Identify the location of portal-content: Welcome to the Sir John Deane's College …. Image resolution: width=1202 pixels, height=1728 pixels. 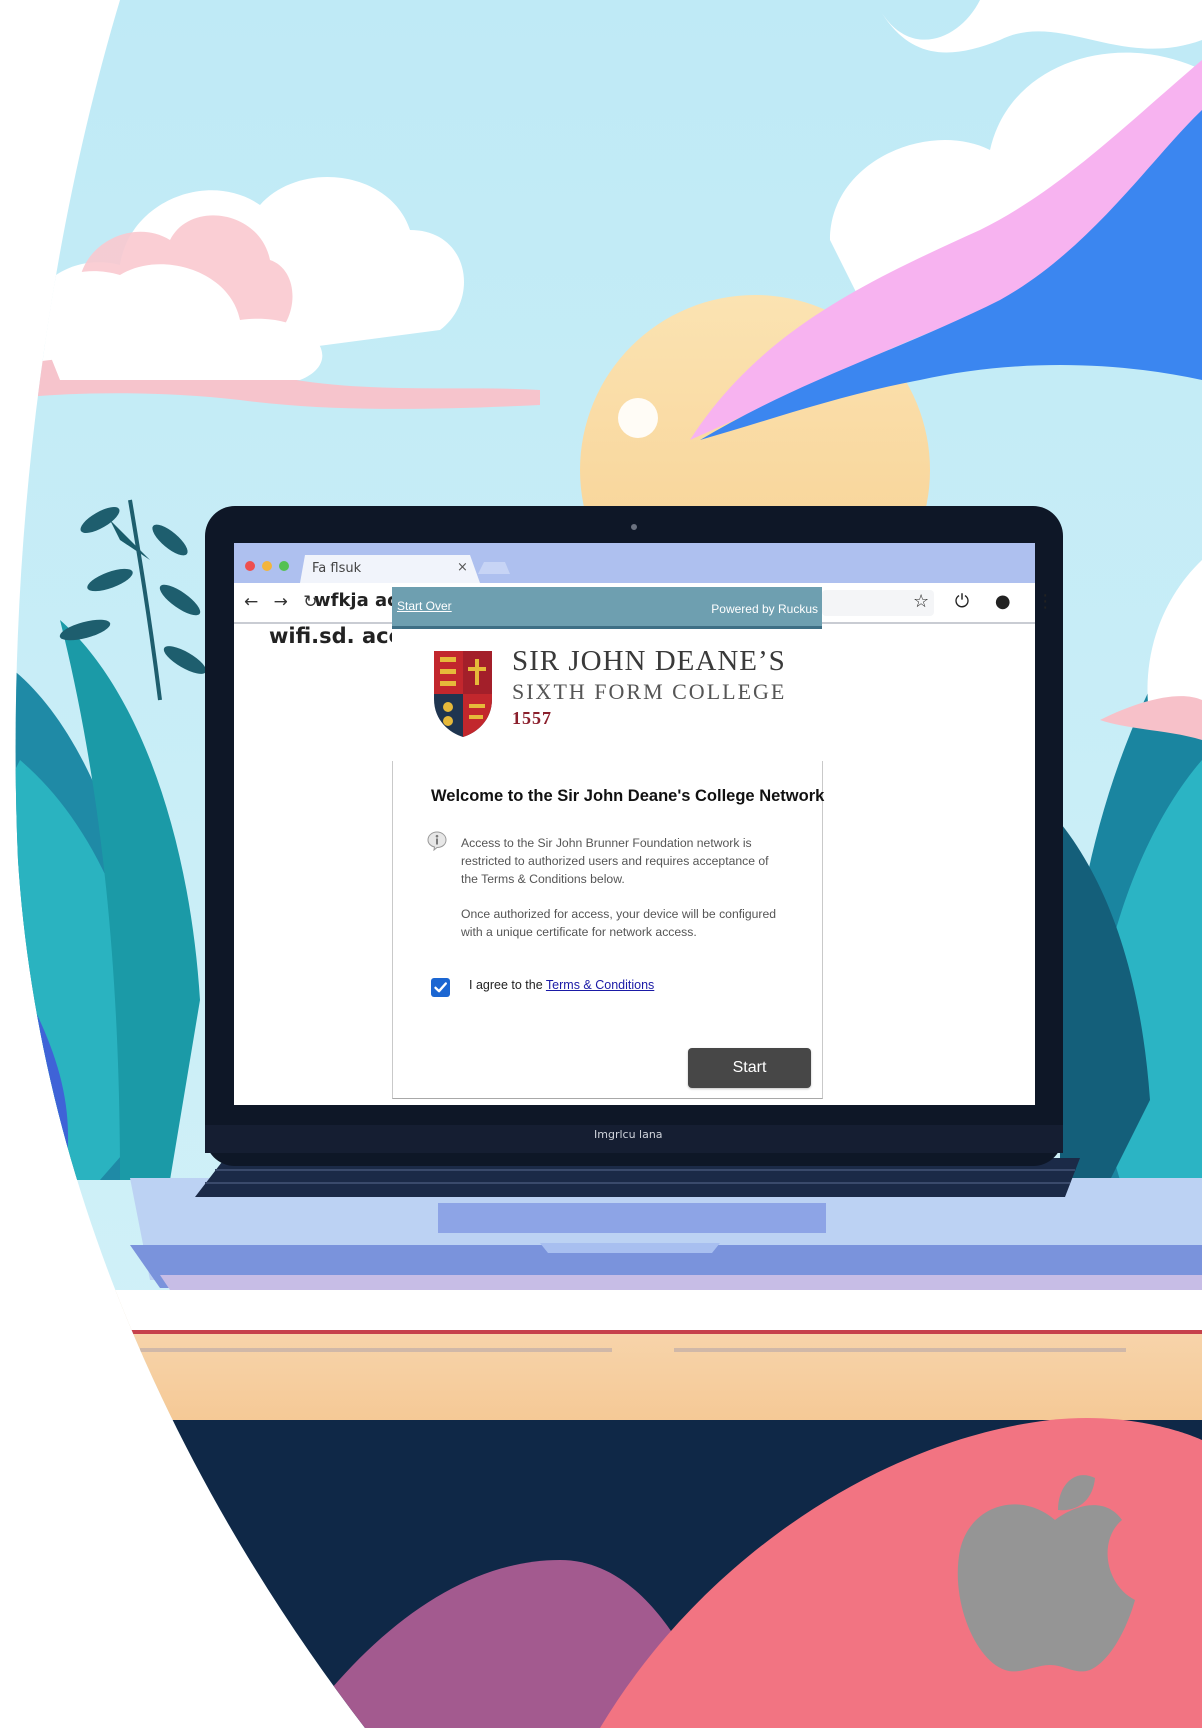
(608, 930).